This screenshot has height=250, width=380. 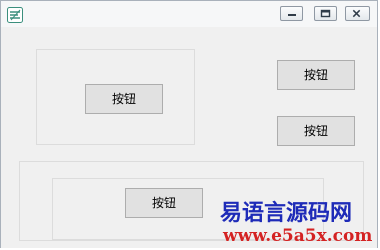 I want to click on title-bar, so click(x=189, y=14).